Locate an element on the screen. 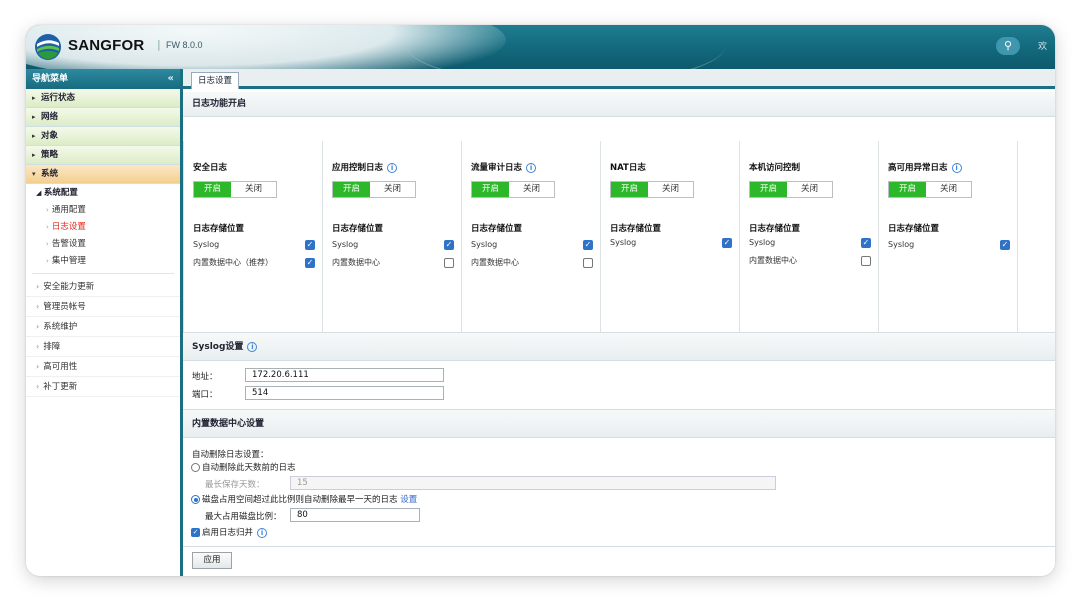 The image size is (1080, 600). nav-group-label: 运行状态 is located at coordinates (58, 98).